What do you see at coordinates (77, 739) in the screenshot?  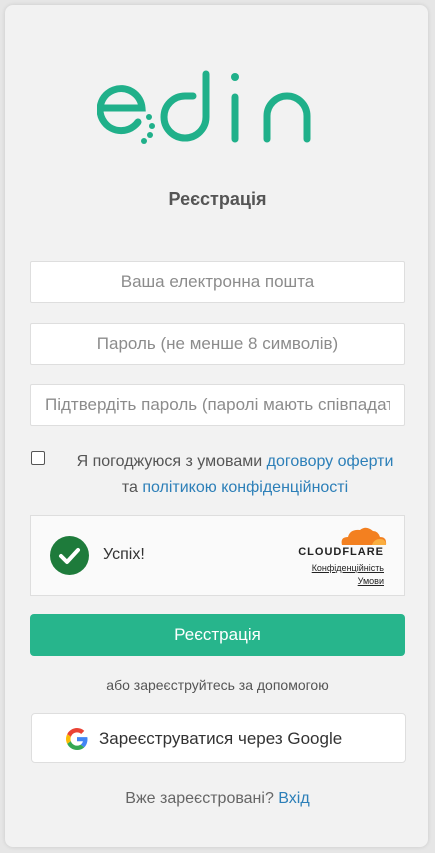 I see `google-g-icon` at bounding box center [77, 739].